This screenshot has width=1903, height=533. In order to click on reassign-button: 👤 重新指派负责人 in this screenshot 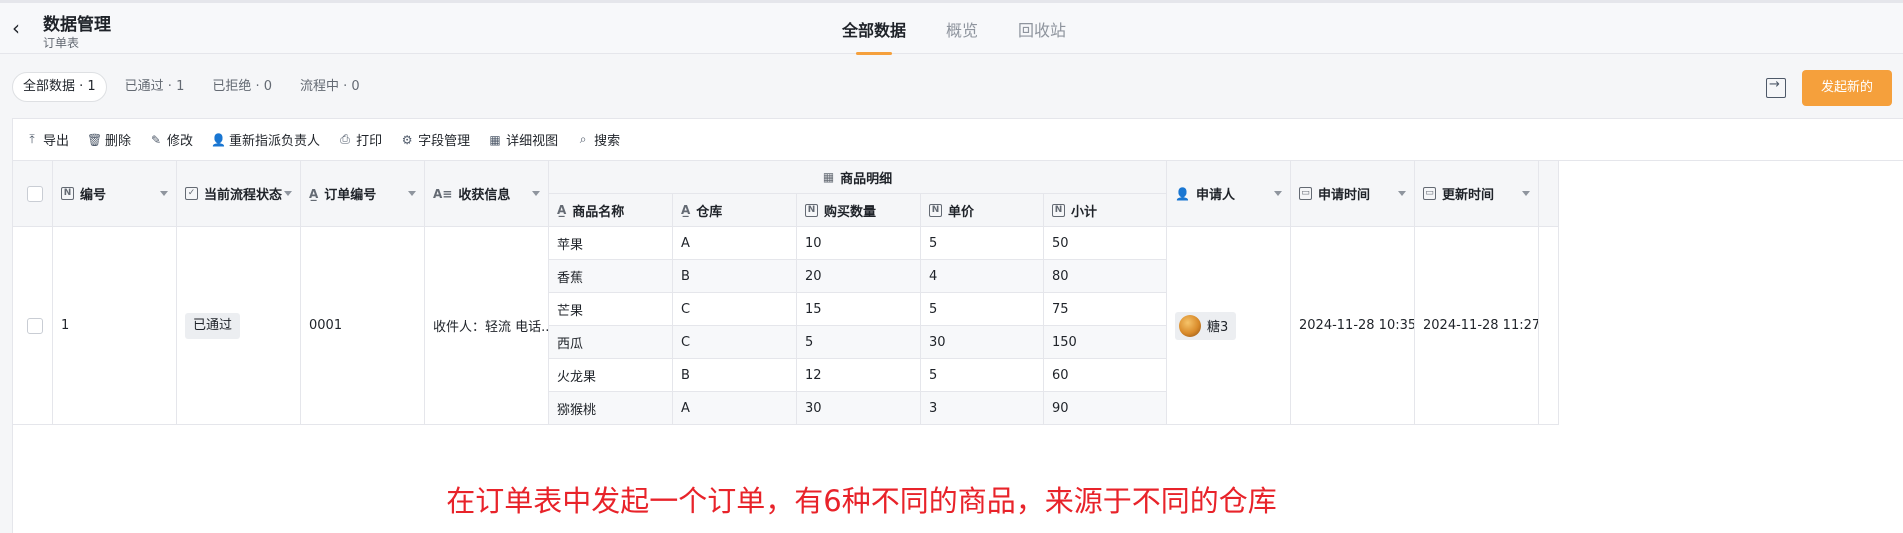, I will do `click(265, 140)`.